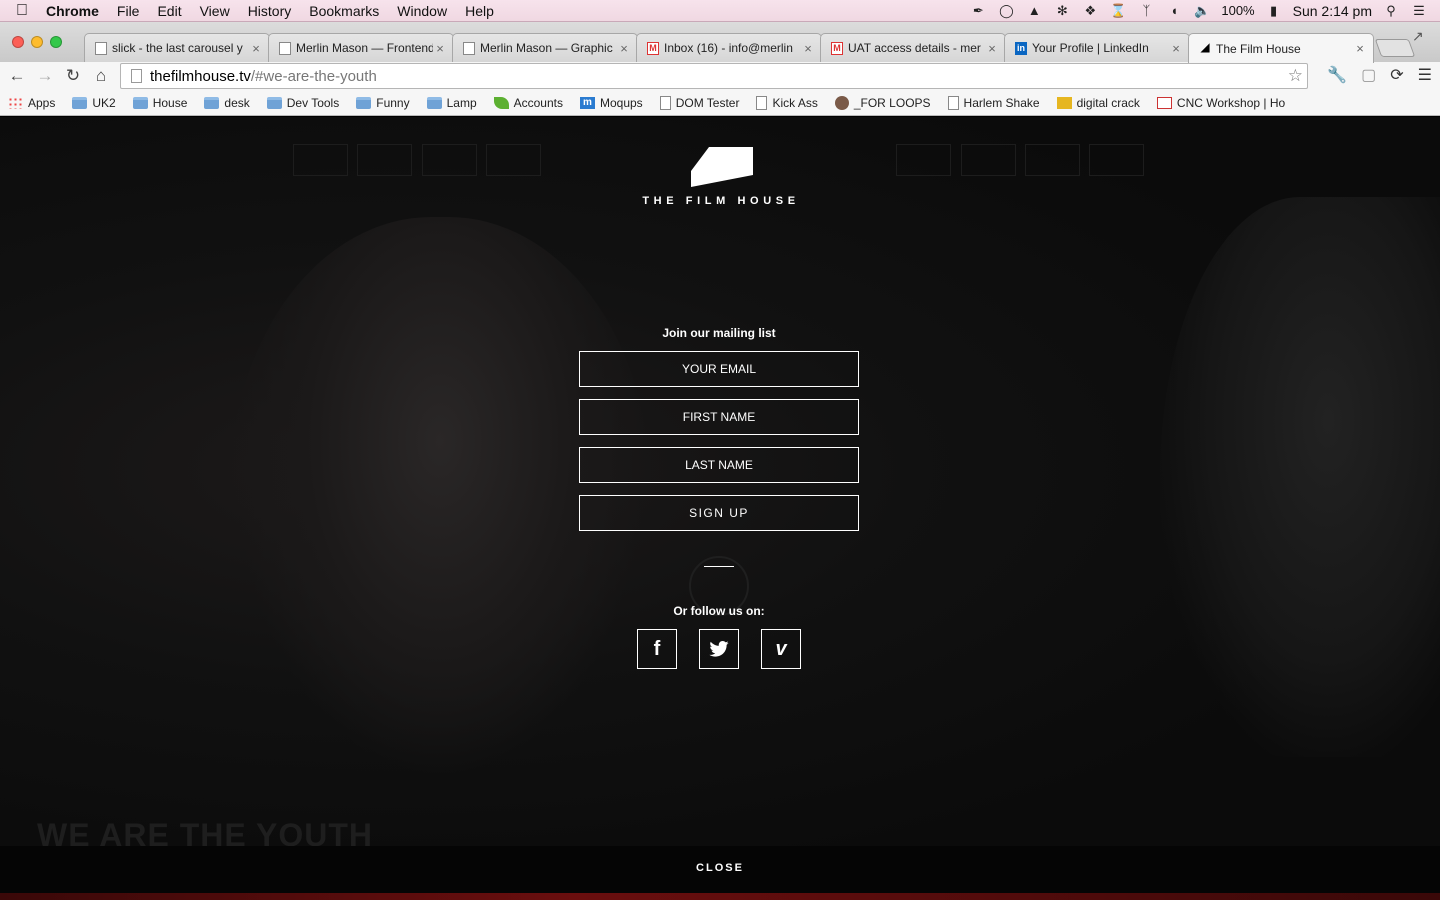 The image size is (1440, 900). I want to click on first-name-field, so click(719, 417).